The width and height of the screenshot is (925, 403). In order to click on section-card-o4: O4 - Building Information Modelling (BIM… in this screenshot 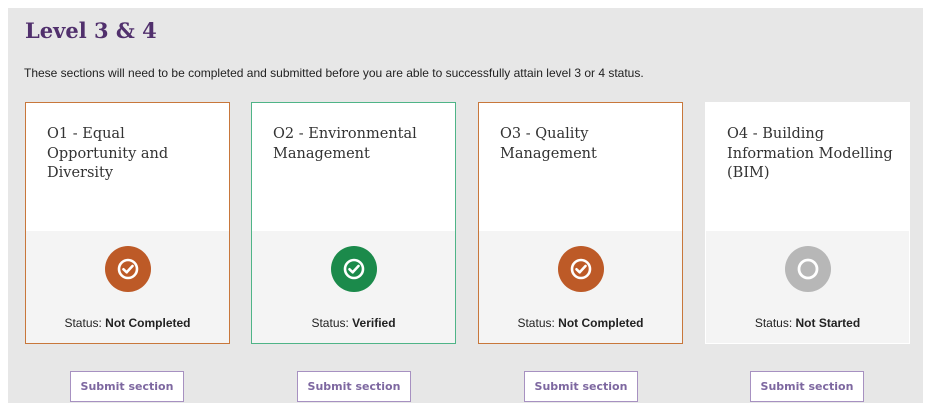, I will do `click(807, 223)`.